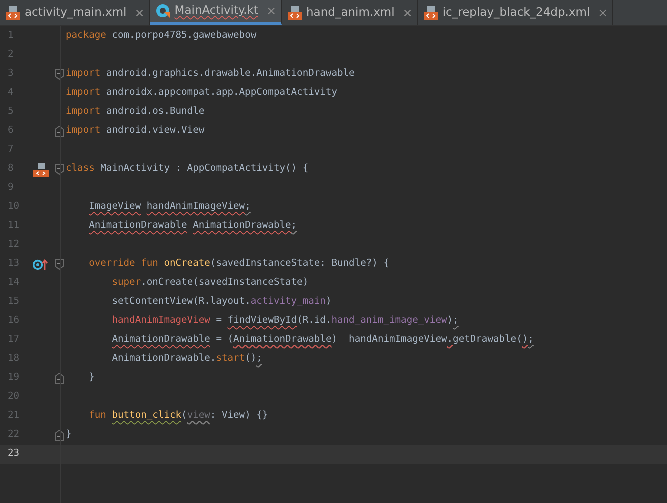 The image size is (667, 503). What do you see at coordinates (14, 207) in the screenshot?
I see `line-number: 10` at bounding box center [14, 207].